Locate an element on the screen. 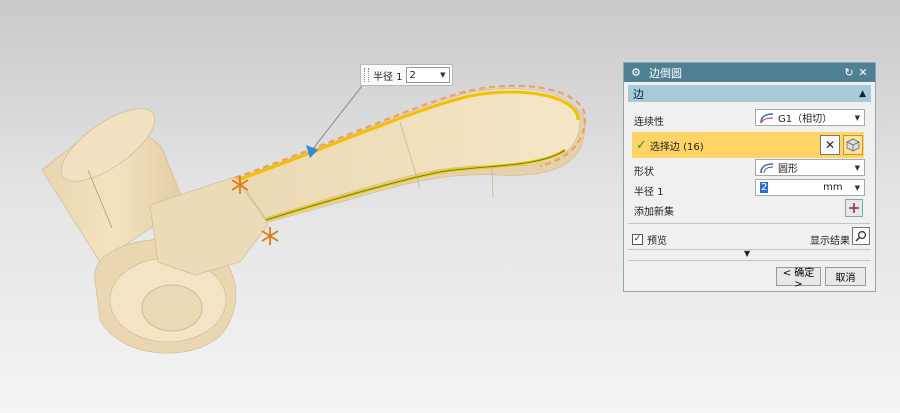 Image resolution: width=900 pixels, height=413 pixels. continuity-row: 连续性 is located at coordinates (649, 120).